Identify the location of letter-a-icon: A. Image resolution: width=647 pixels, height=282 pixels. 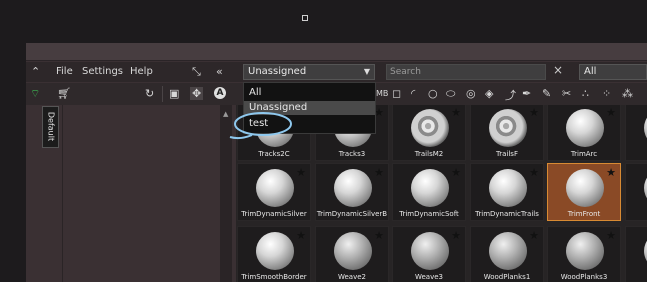
(220, 93).